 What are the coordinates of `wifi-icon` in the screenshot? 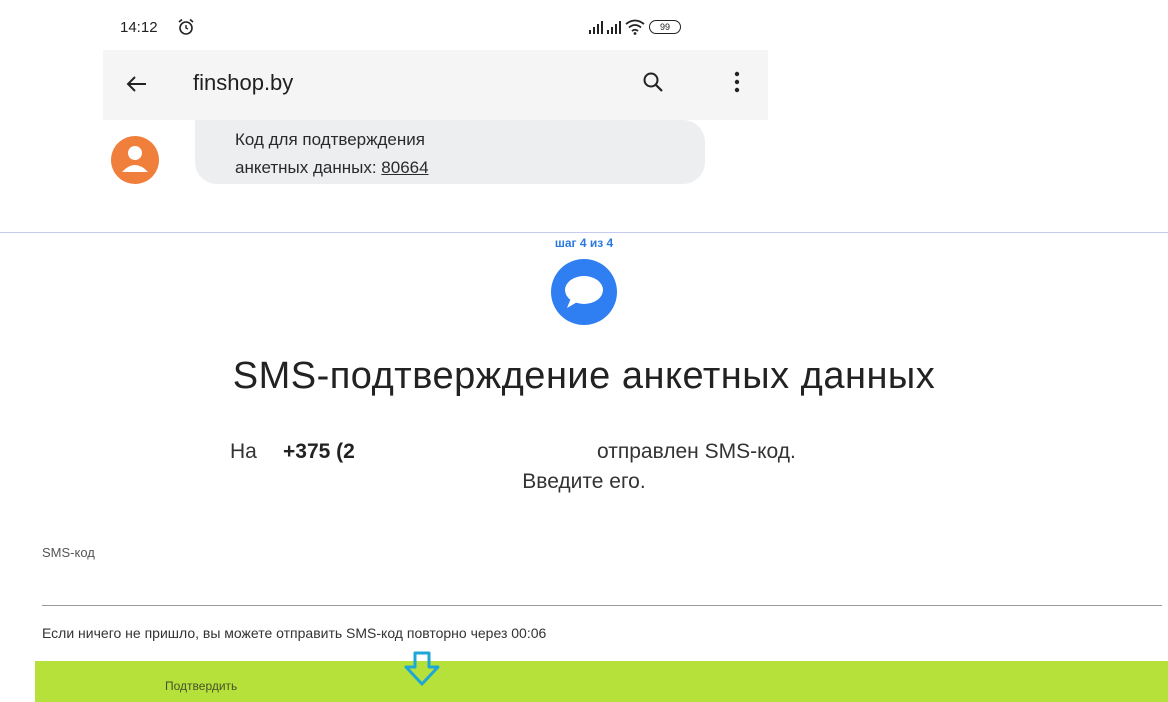 It's located at (635, 27).